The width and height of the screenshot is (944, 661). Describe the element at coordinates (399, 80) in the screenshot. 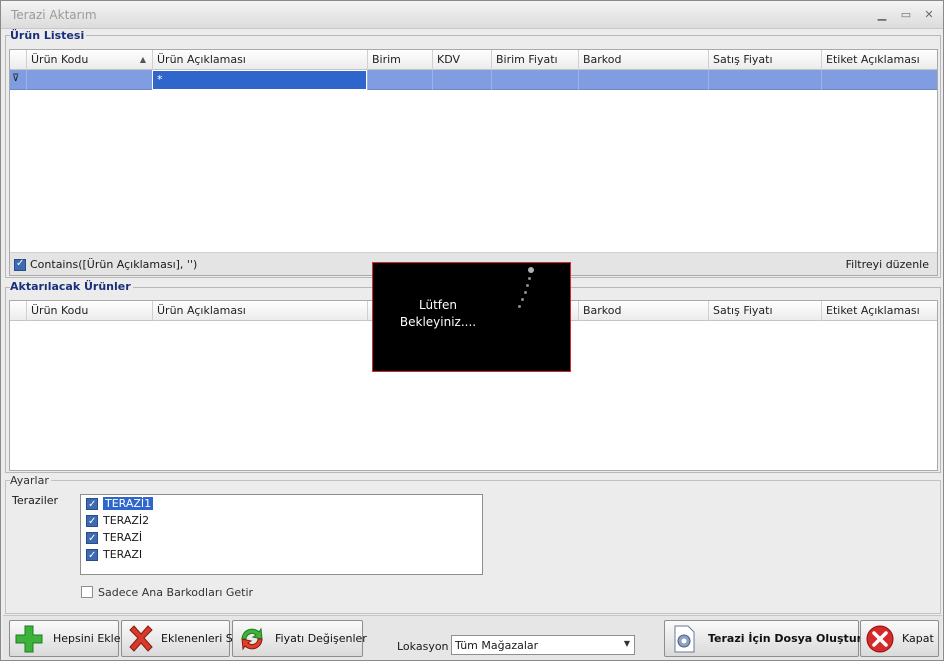

I see `filter-cell-birim` at that location.